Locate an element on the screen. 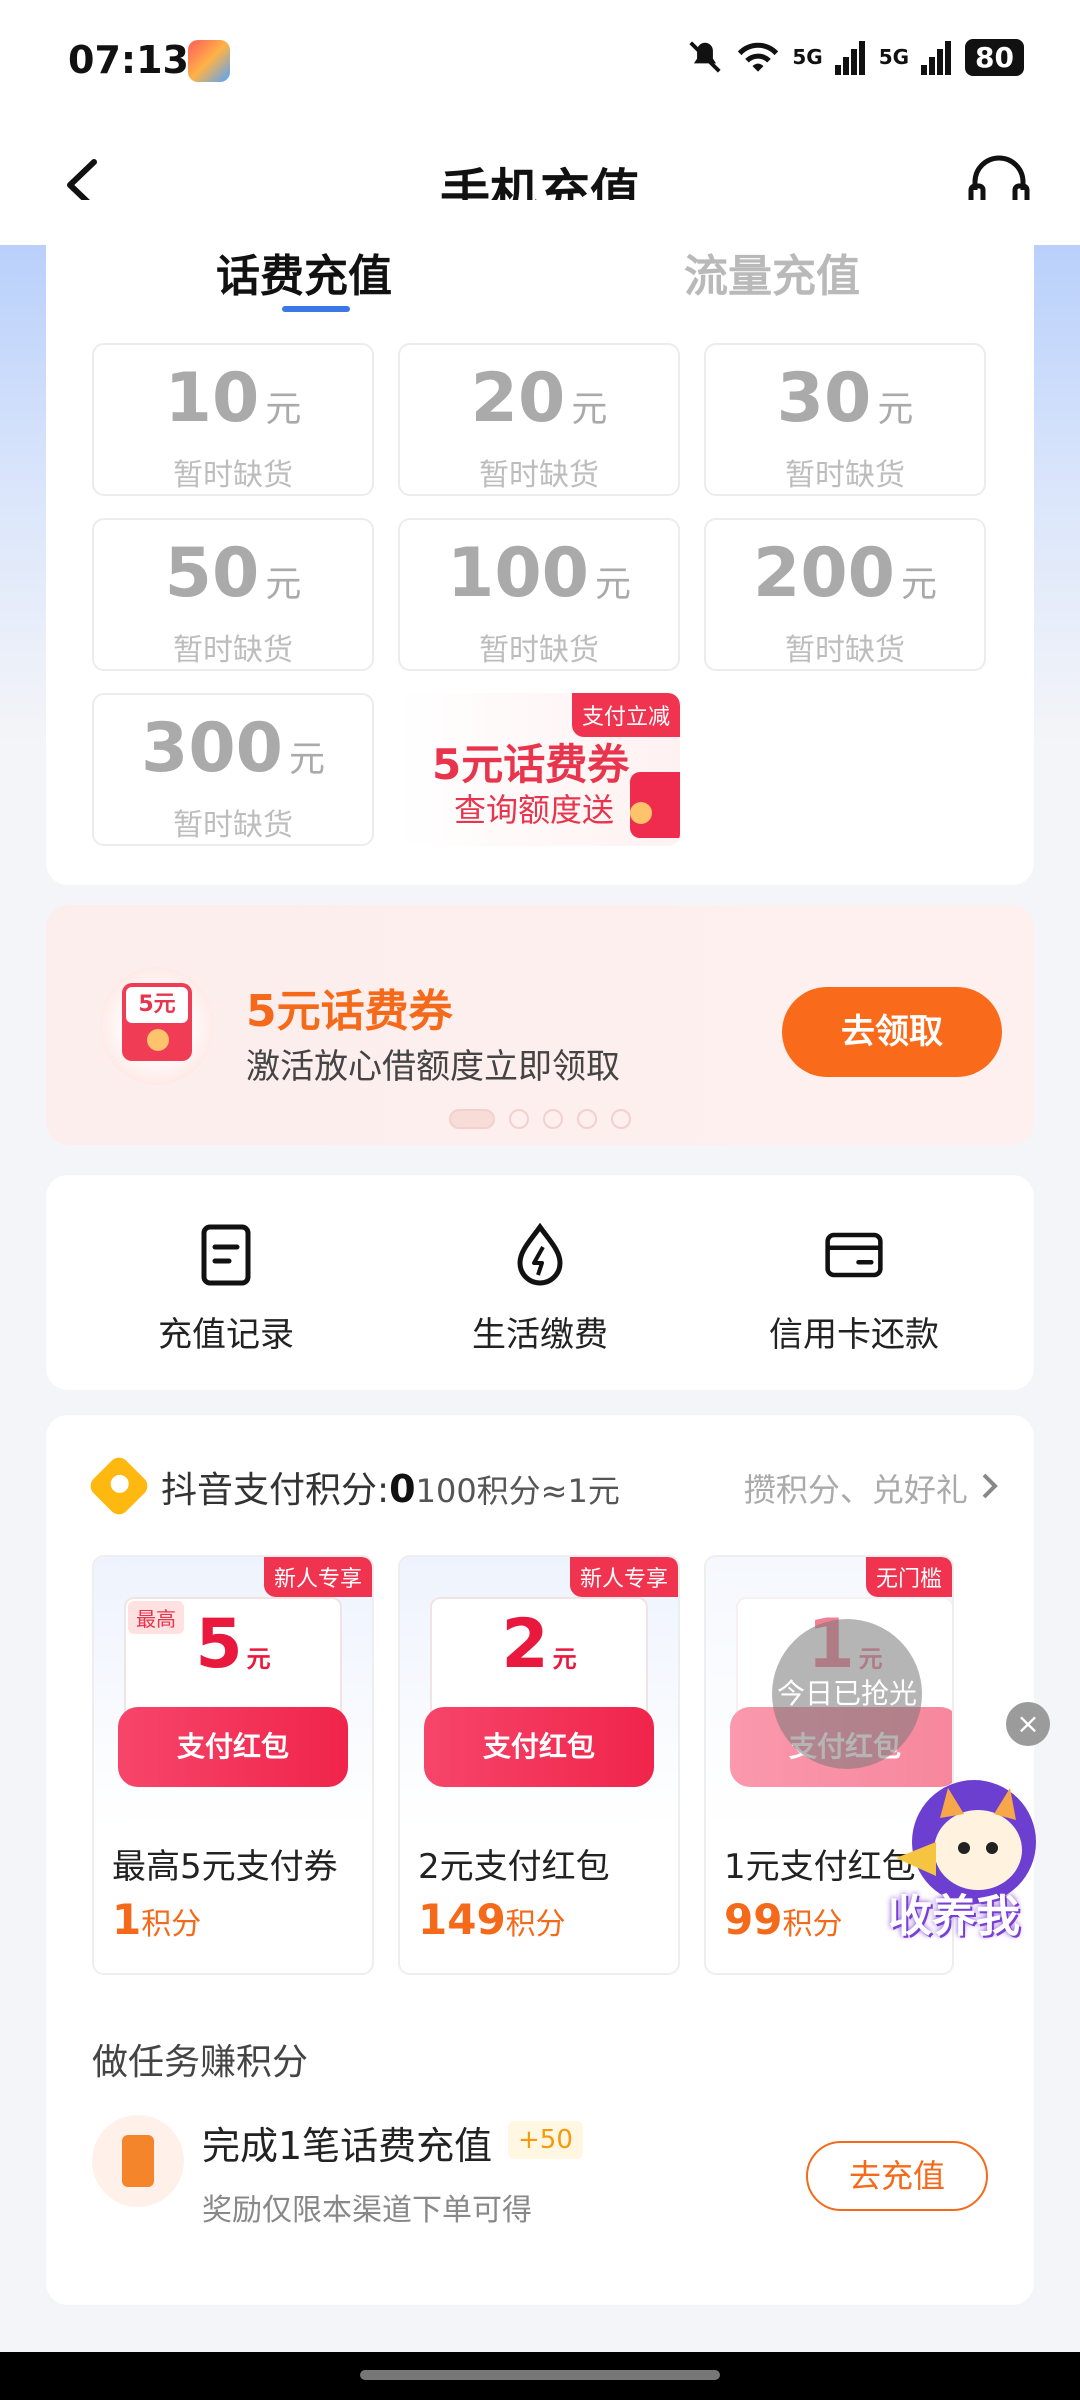 This screenshot has width=1080, height=2400. amount-option-20: 20 元 暂时缺货 is located at coordinates (539, 419).